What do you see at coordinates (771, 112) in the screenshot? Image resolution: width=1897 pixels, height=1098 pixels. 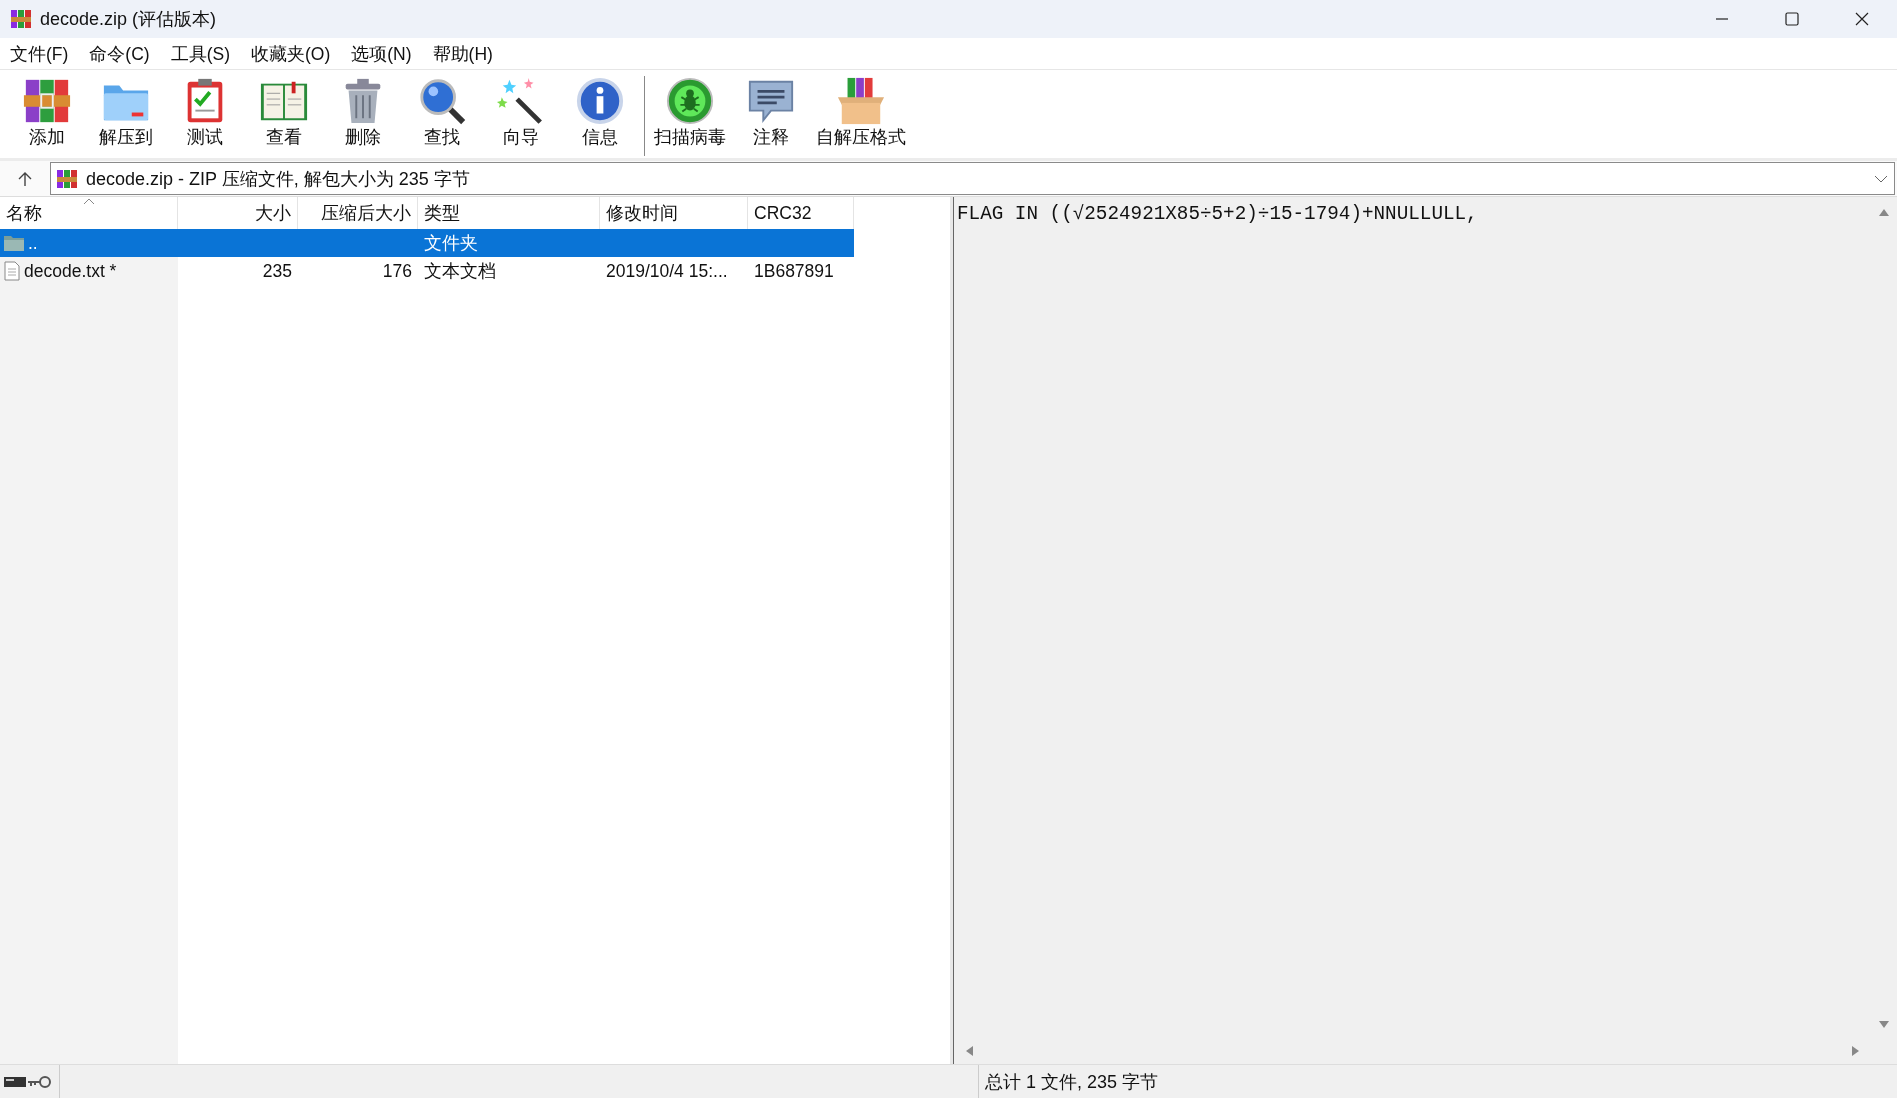 I see `toolbar-button: 注释` at bounding box center [771, 112].